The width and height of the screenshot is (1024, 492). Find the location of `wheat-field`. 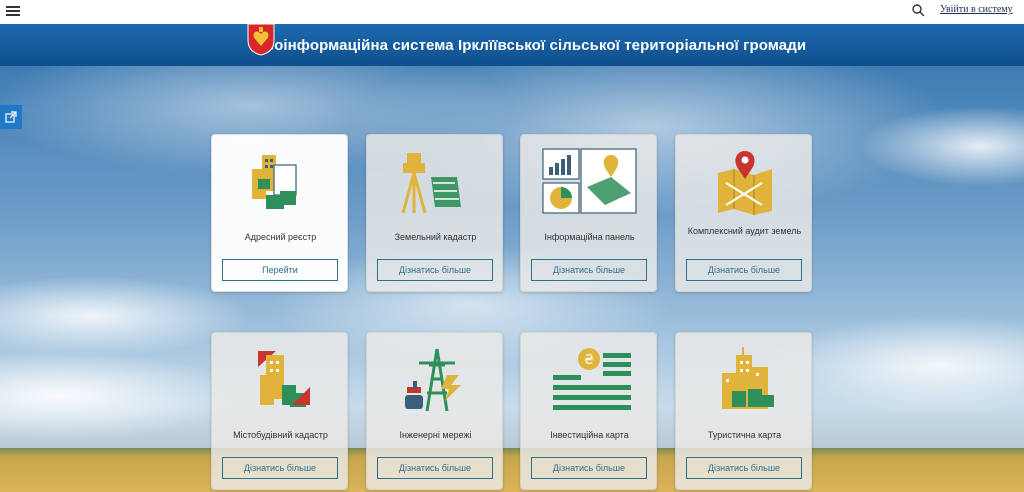

wheat-field is located at coordinates (512, 470).